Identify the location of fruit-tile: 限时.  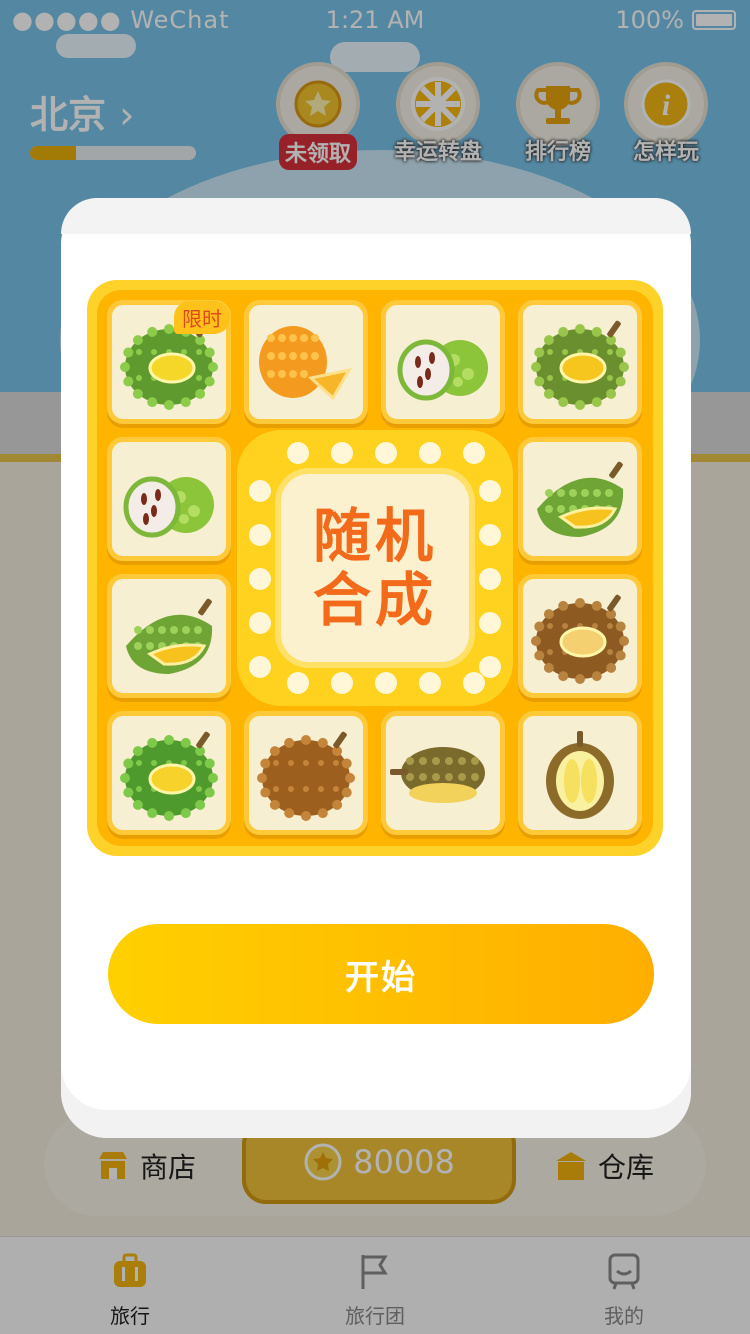
(169, 362).